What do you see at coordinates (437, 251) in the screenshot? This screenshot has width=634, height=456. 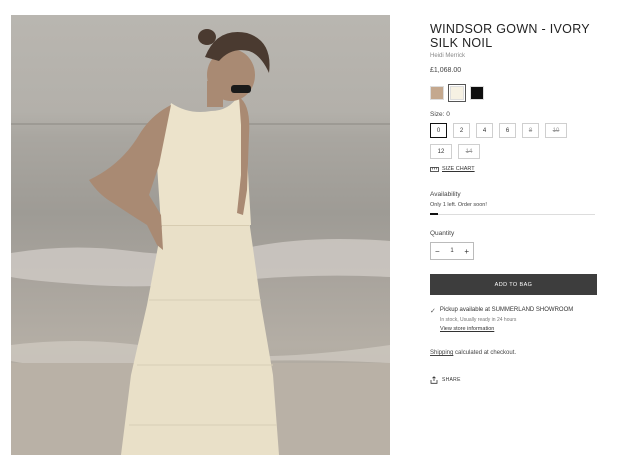 I see `minus-icon: −` at bounding box center [437, 251].